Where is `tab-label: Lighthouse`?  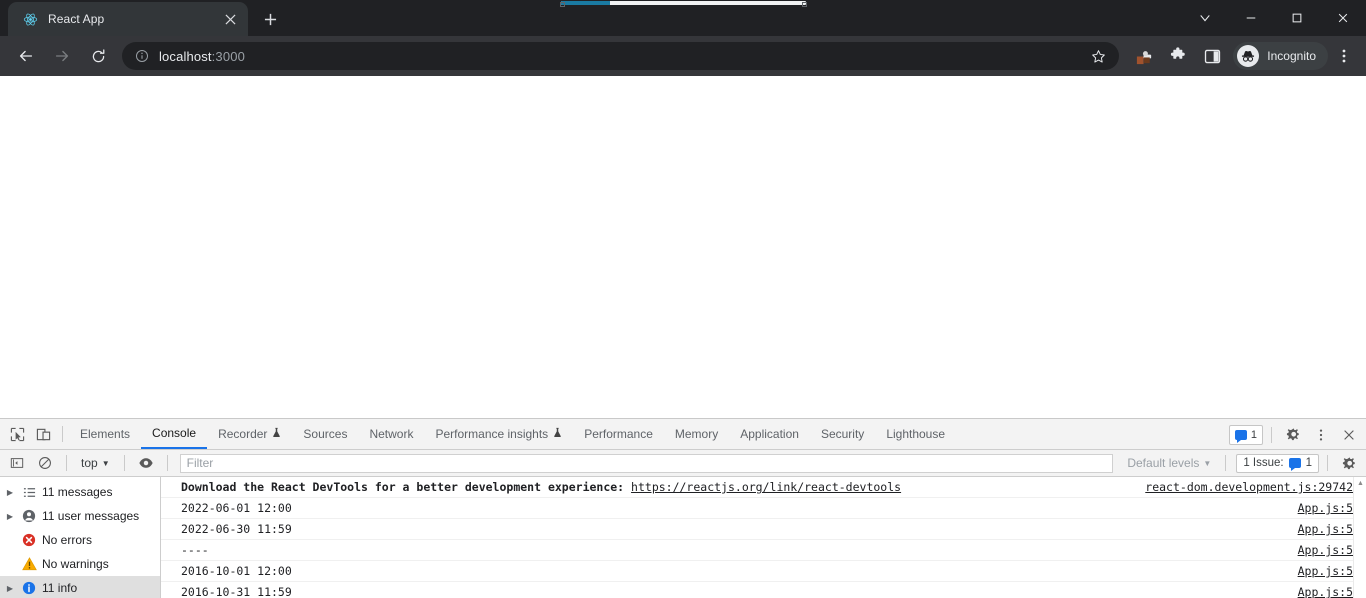 tab-label: Lighthouse is located at coordinates (916, 434).